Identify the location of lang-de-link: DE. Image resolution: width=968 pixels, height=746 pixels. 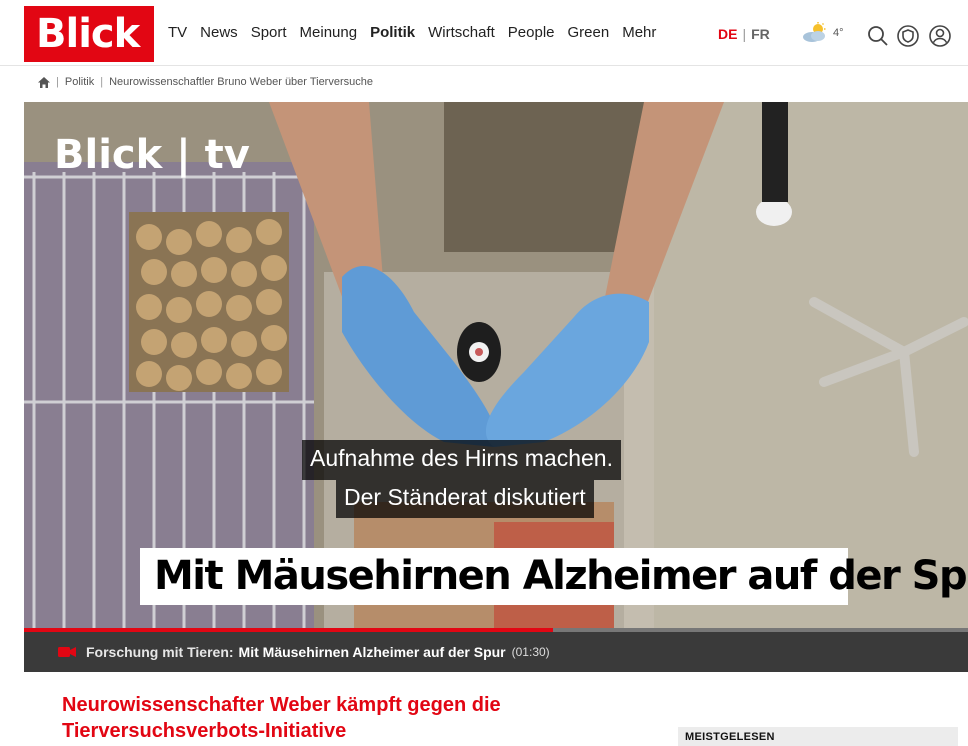
(727, 34).